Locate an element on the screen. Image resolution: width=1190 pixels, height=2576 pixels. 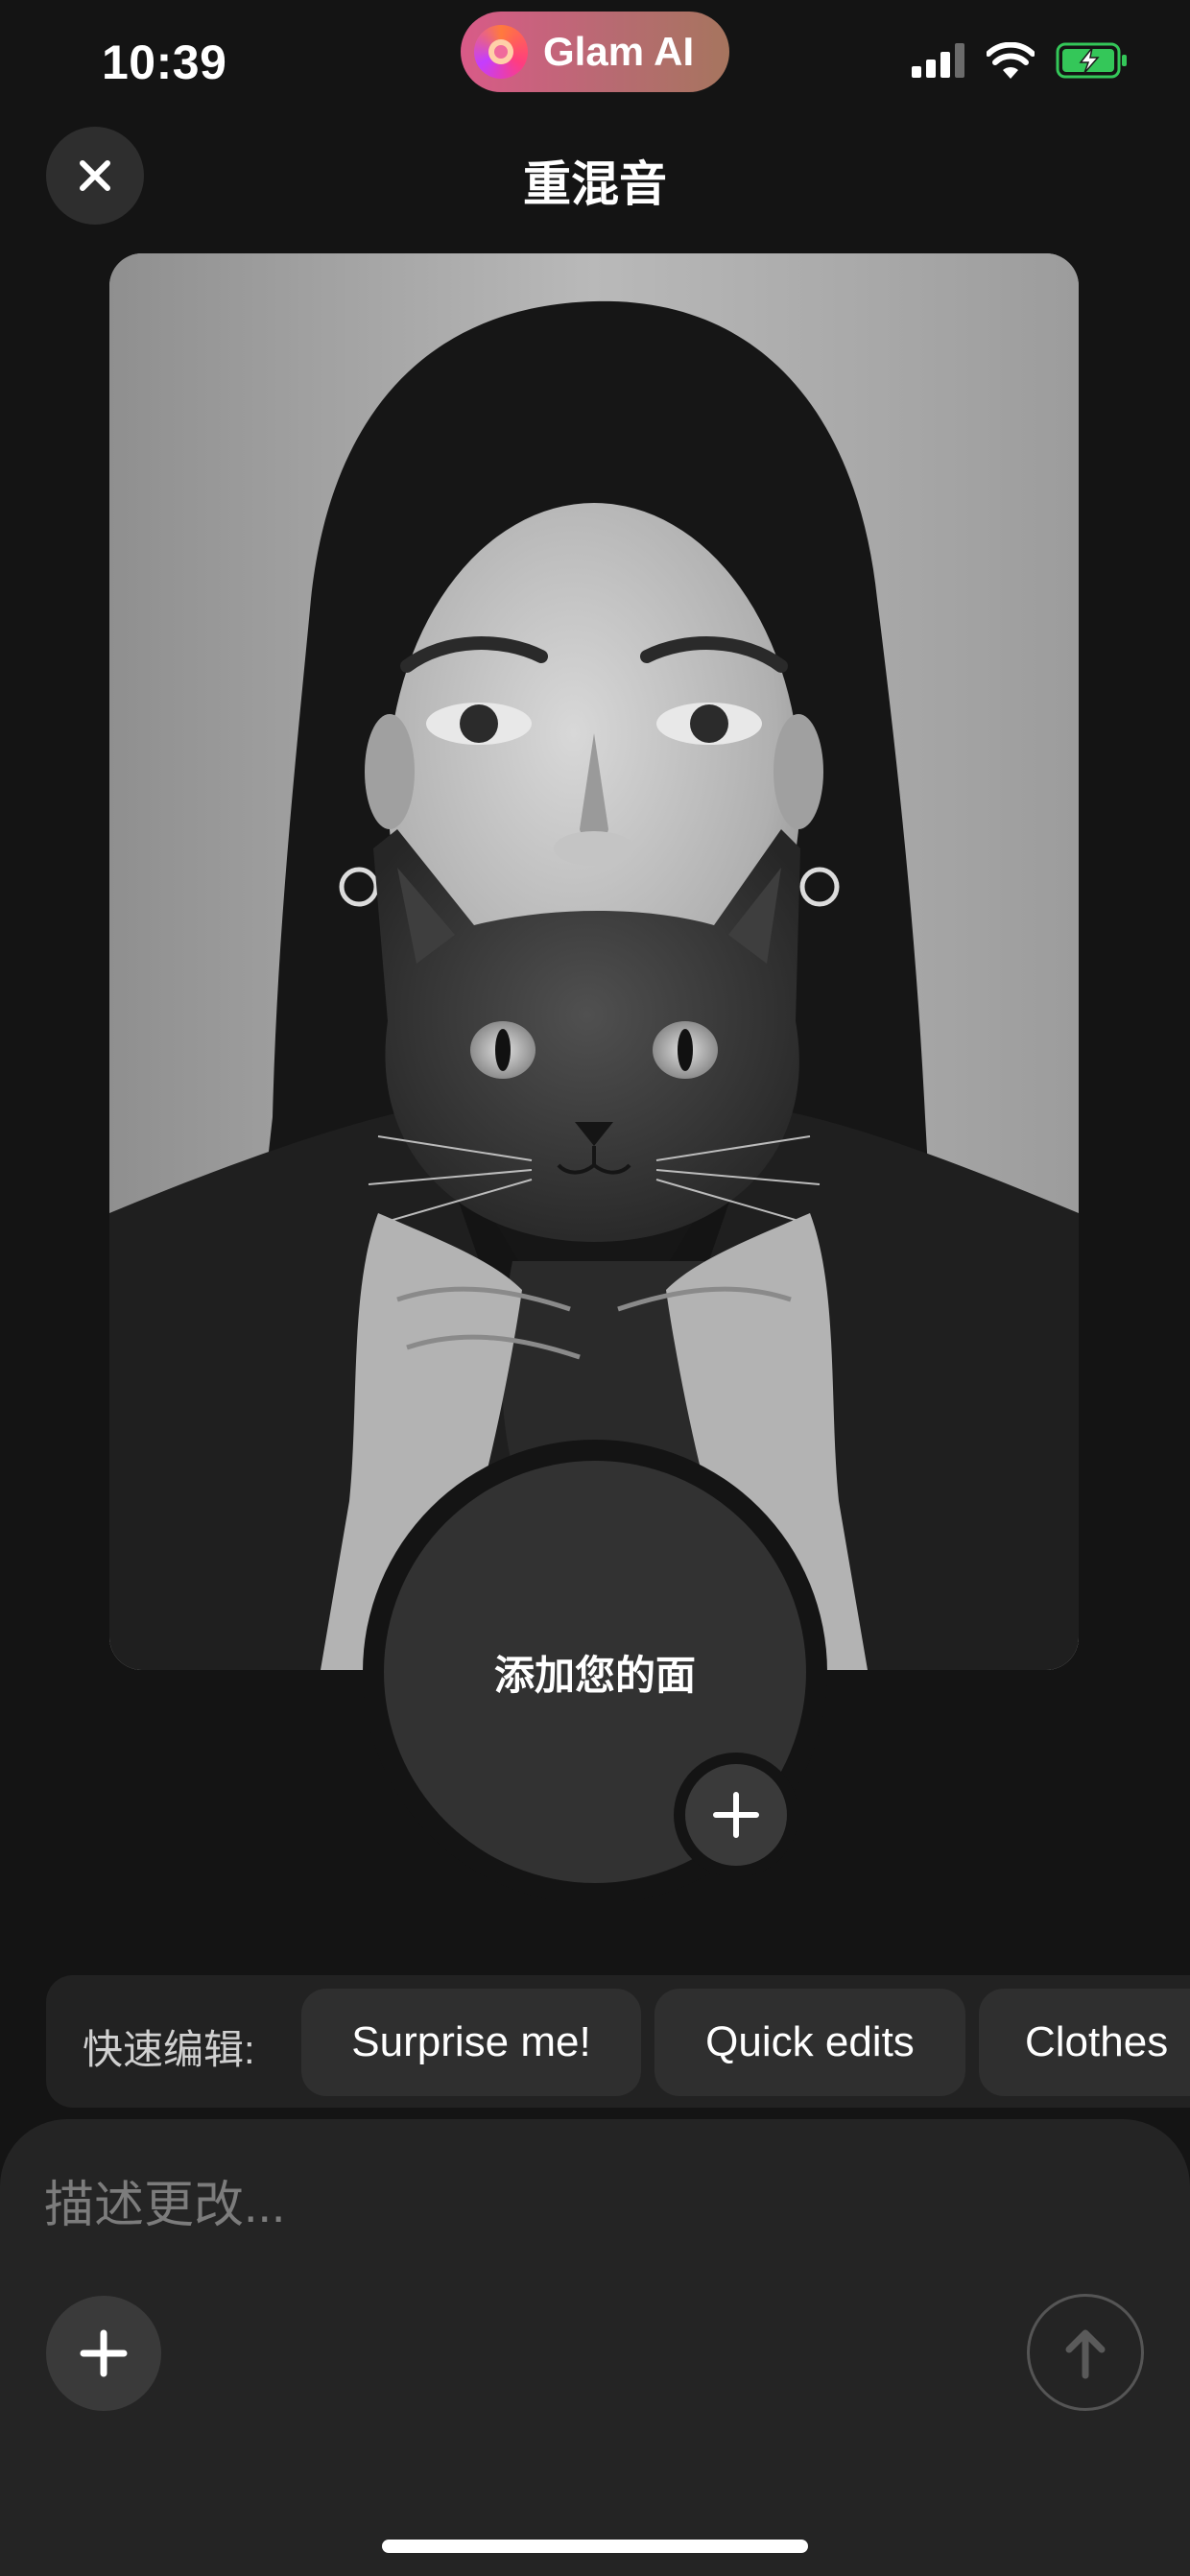
status-icons is located at coordinates (1020, 60).